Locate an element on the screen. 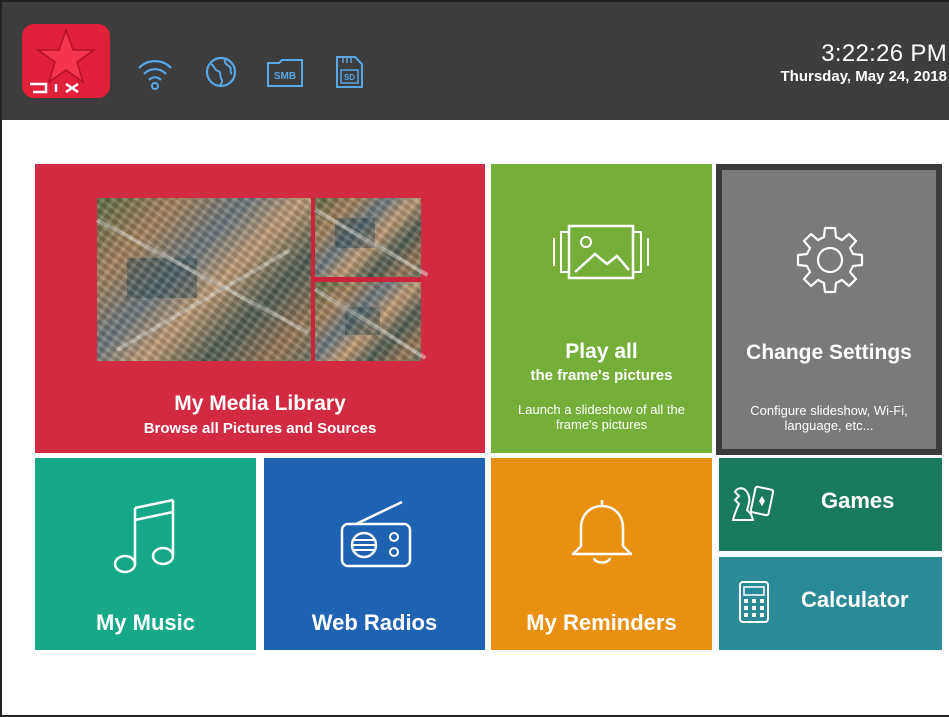 The image size is (949, 717). tile-my-music: My Music is located at coordinates (145, 554).